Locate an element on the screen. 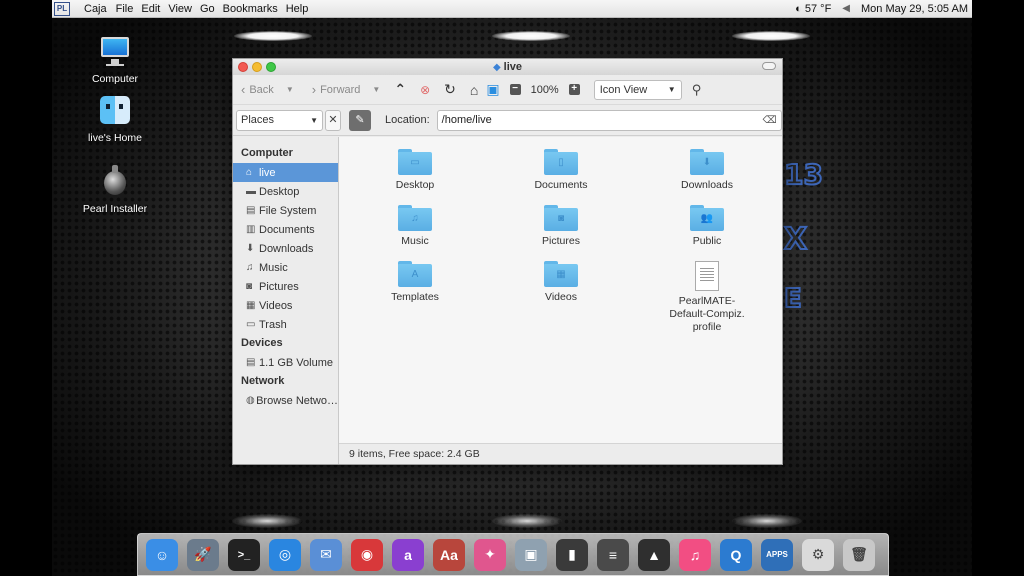 The height and width of the screenshot is (576, 1024). file-item: PearlMATE- Default-Compiz. profile is located at coordinates (707, 297).